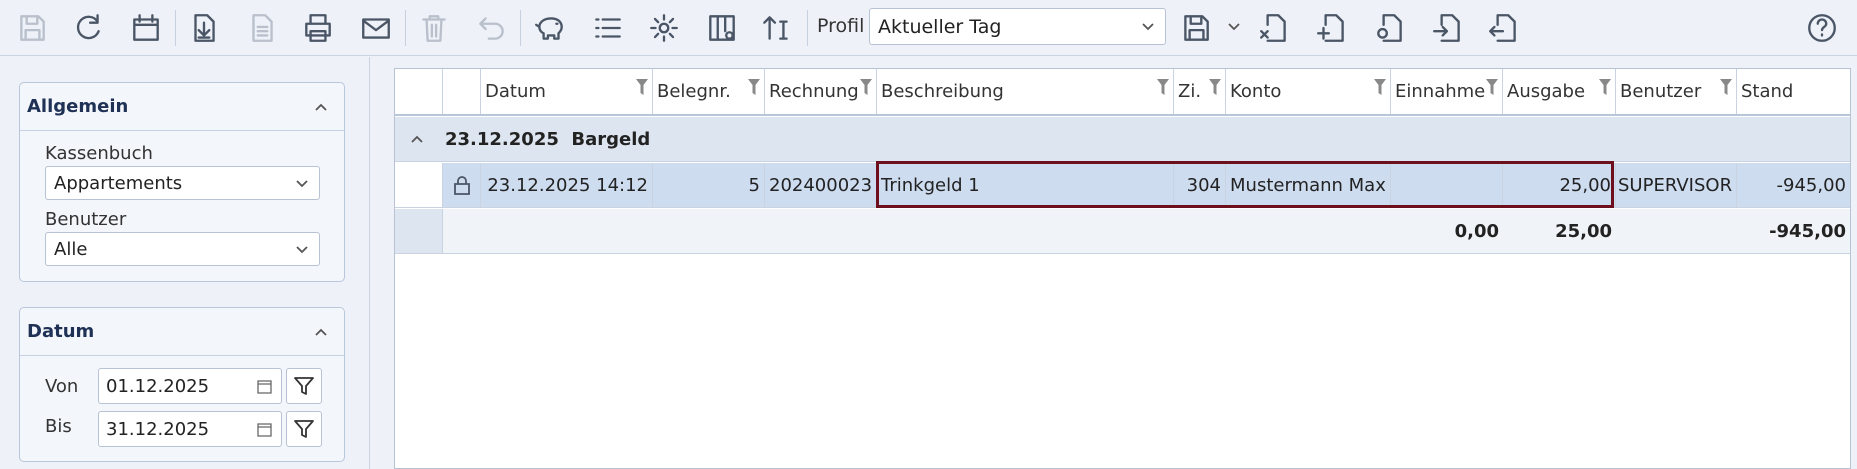 Image resolution: width=1857 pixels, height=469 pixels. I want to click on bis-filter-button, so click(304, 429).